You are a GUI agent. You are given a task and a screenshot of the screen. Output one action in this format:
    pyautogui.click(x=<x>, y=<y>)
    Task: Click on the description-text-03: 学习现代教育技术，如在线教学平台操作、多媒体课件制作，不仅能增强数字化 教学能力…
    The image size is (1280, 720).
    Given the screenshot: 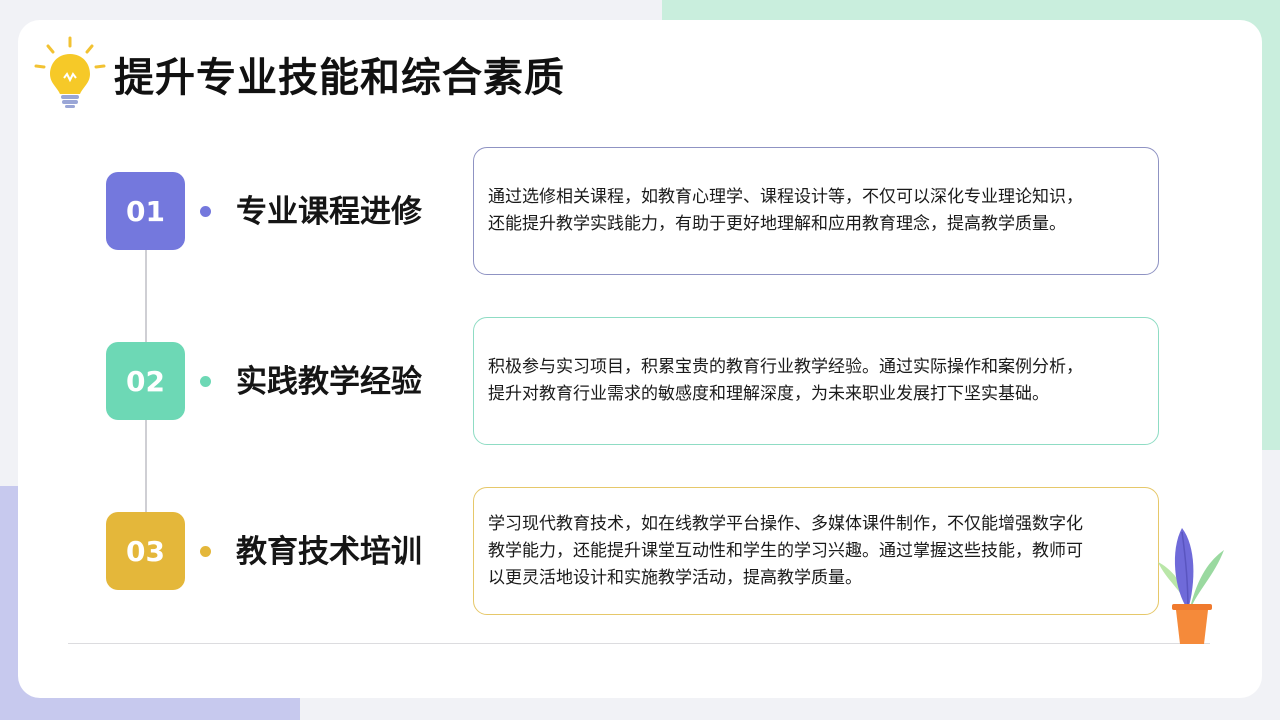 What is the action you would take?
    pyautogui.click(x=785, y=550)
    